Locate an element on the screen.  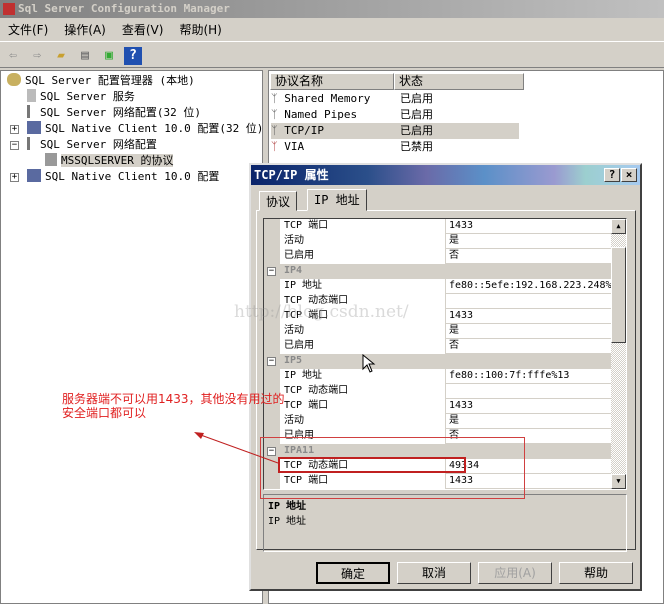
annotation-arrow is located at coordinates (236, 448).